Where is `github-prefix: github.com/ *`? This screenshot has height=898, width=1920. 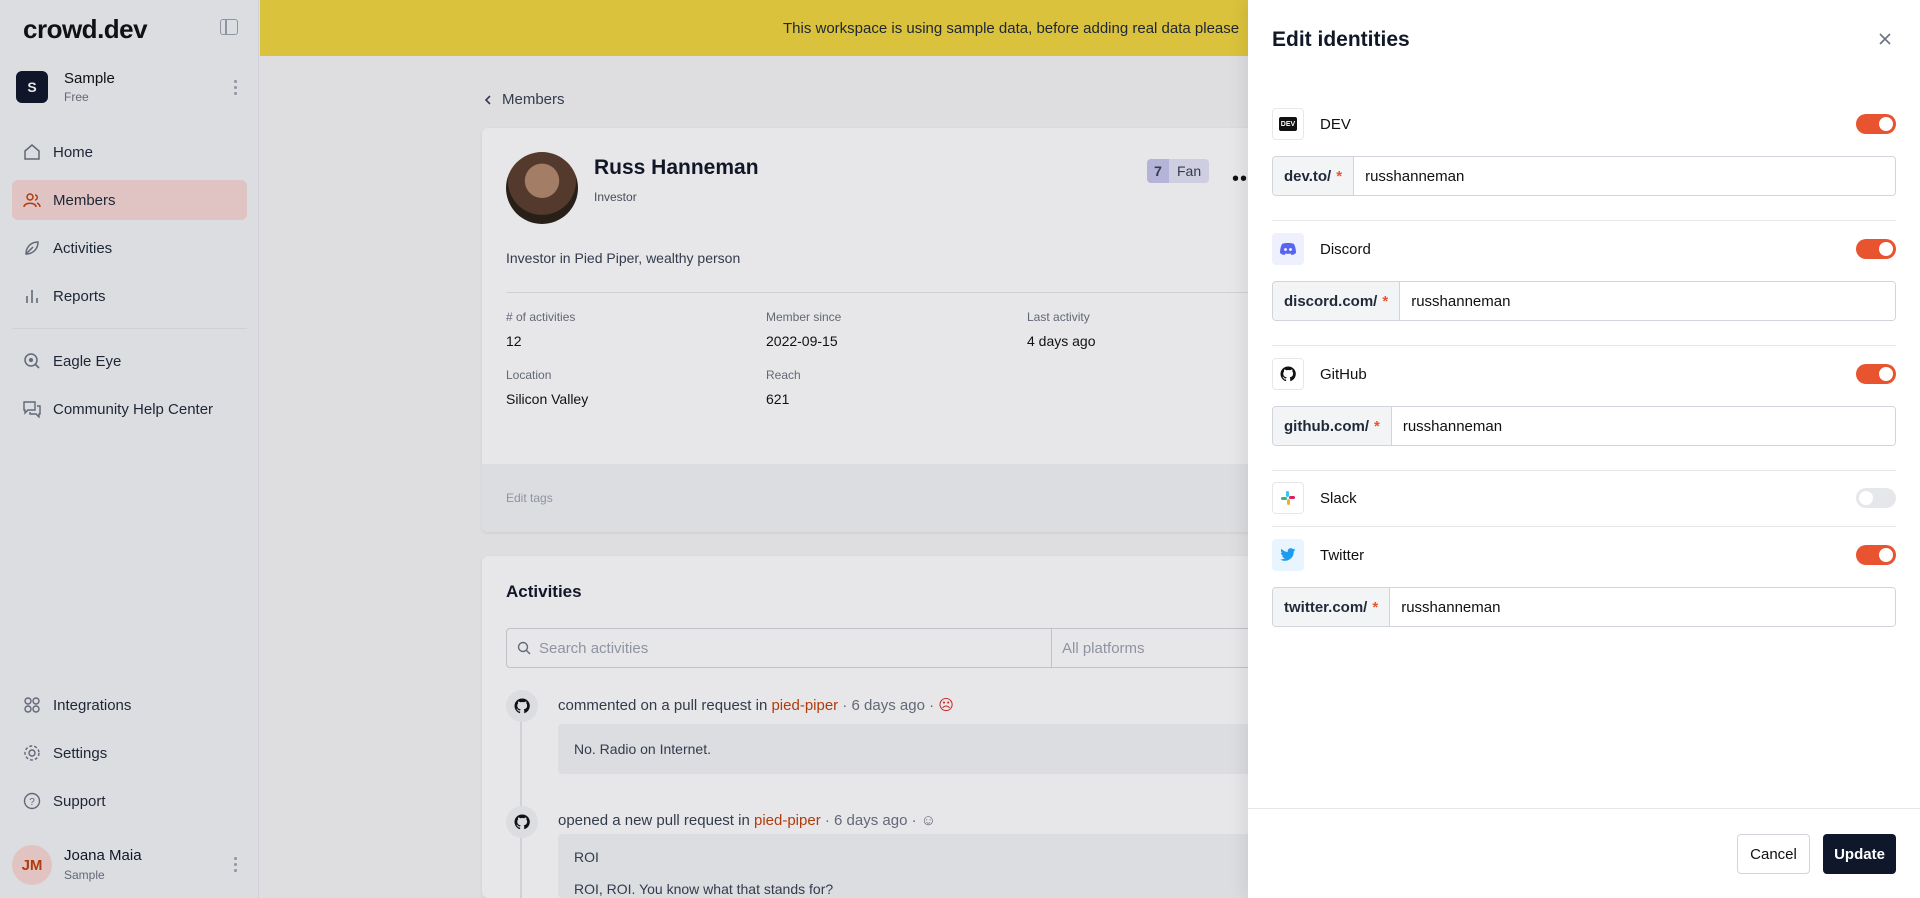 github-prefix: github.com/ * is located at coordinates (1332, 426).